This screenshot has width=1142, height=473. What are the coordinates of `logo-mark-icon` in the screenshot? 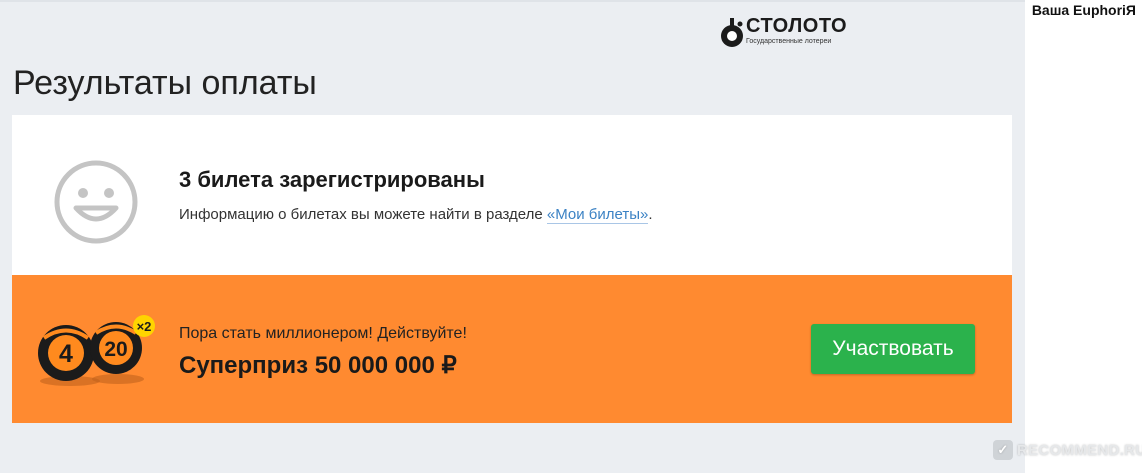 It's located at (732, 32).